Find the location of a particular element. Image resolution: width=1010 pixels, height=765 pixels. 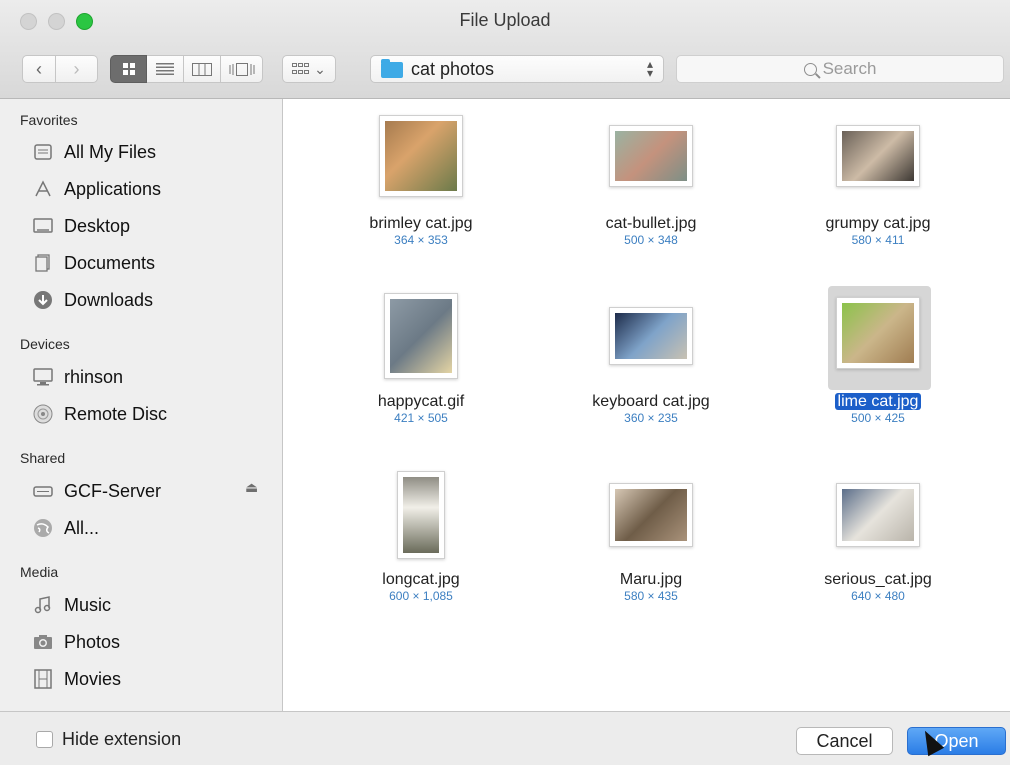

sidebar-item-gcf-server: GCF-Server is located at coordinates (96, 491).